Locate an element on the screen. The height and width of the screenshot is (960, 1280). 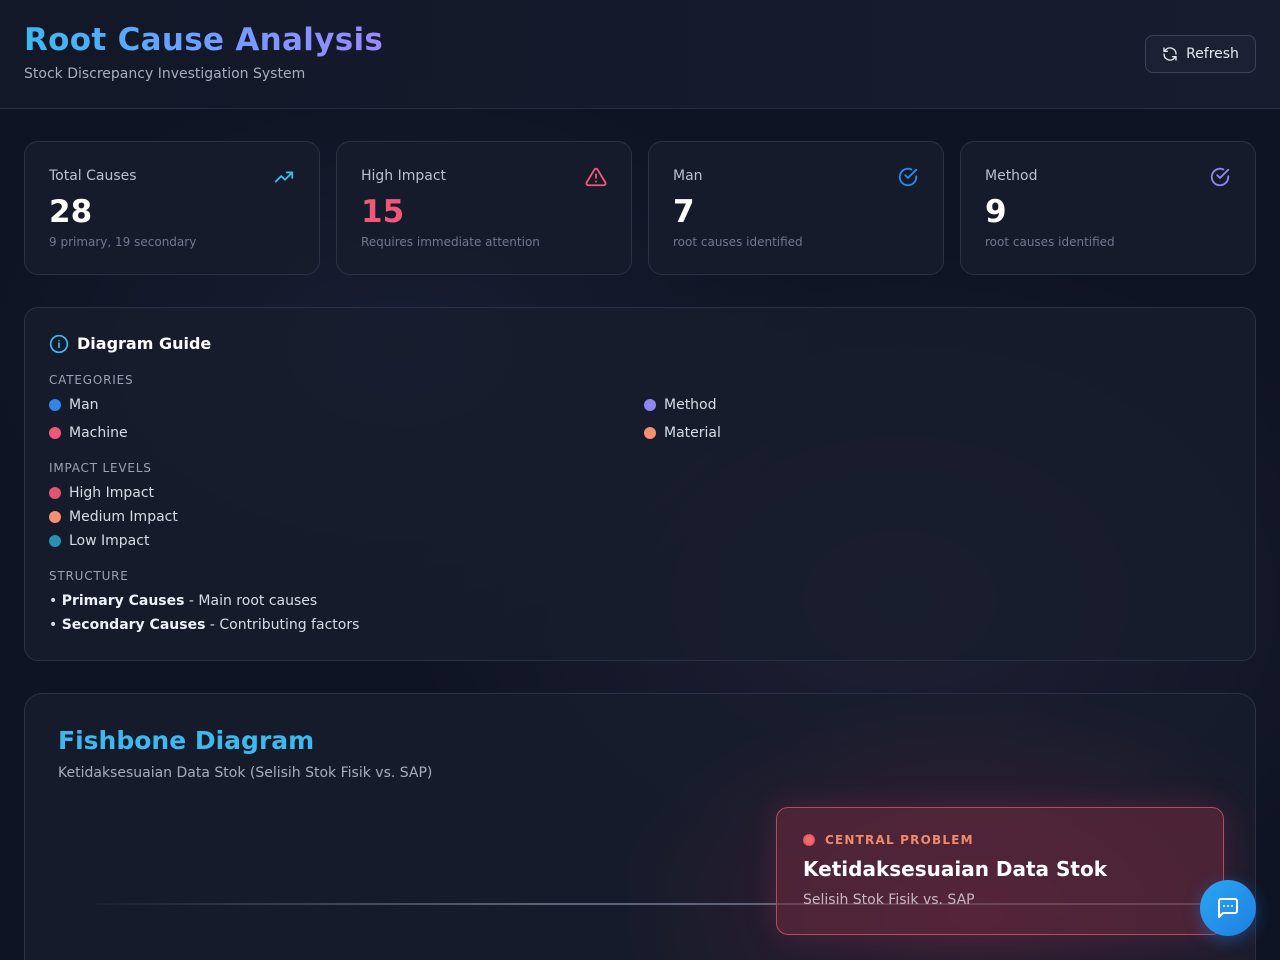
legend-item-medium-impact: Medium Impact is located at coordinates (113, 517).